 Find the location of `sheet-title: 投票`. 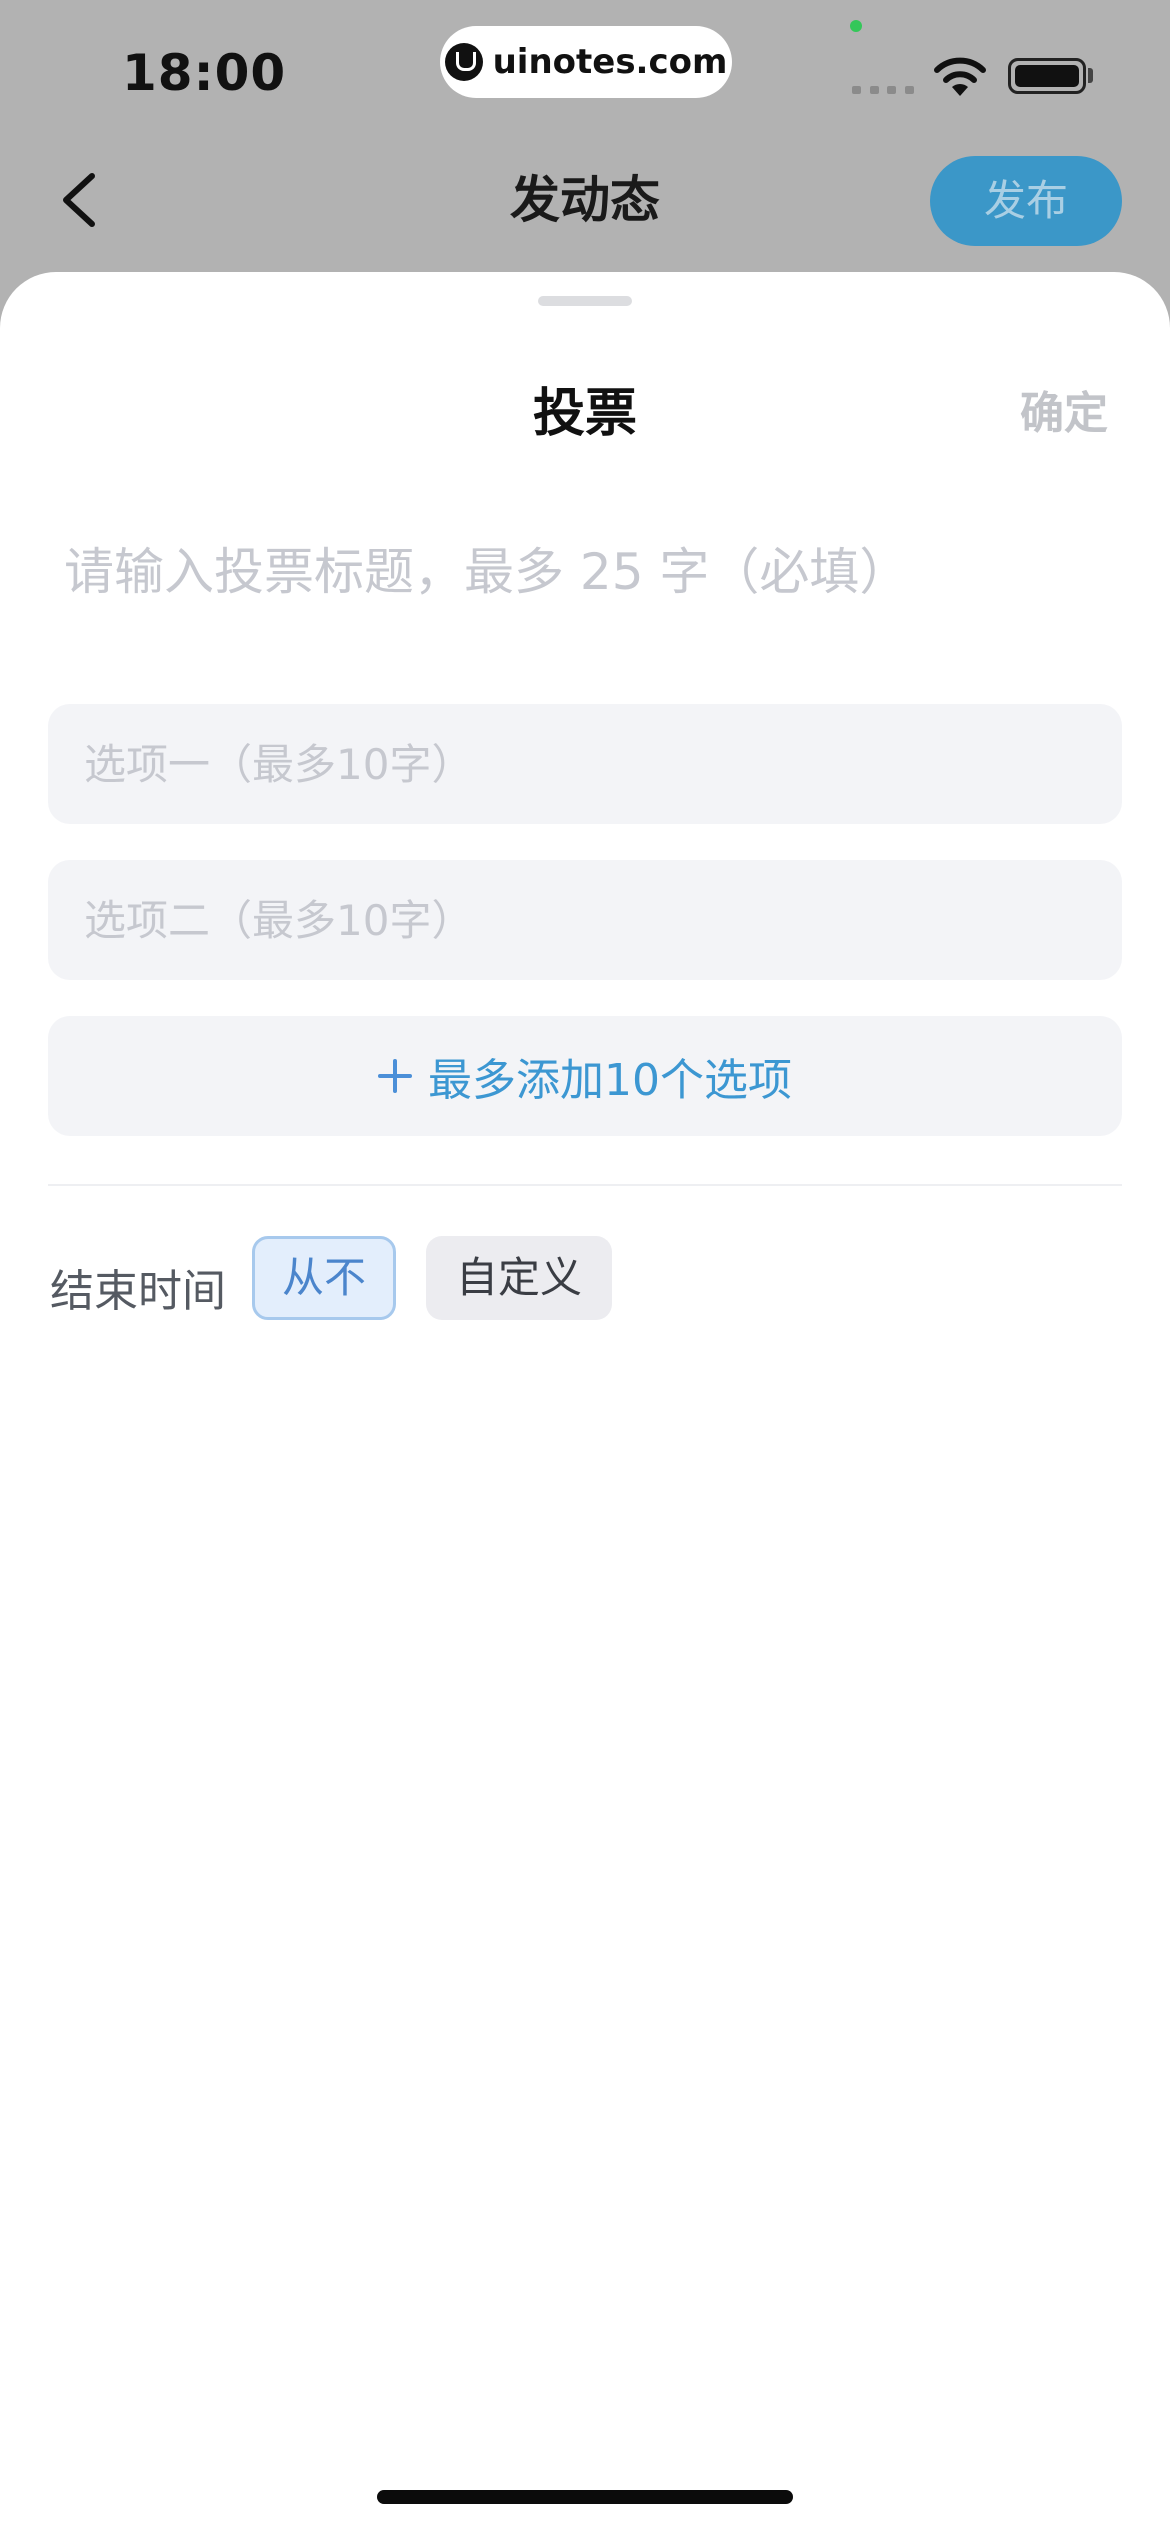

sheet-title: 投票 is located at coordinates (584, 414).